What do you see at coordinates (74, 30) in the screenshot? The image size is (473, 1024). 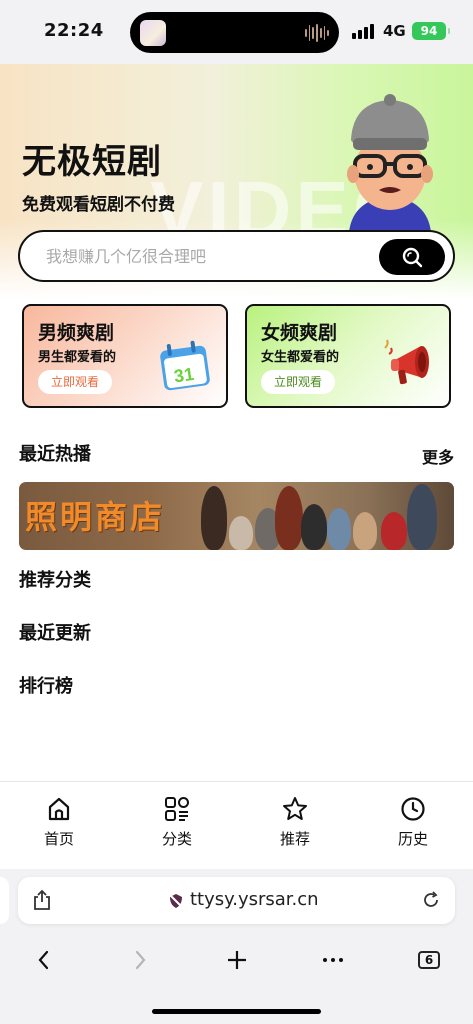 I see `status-time: 22:24` at bounding box center [74, 30].